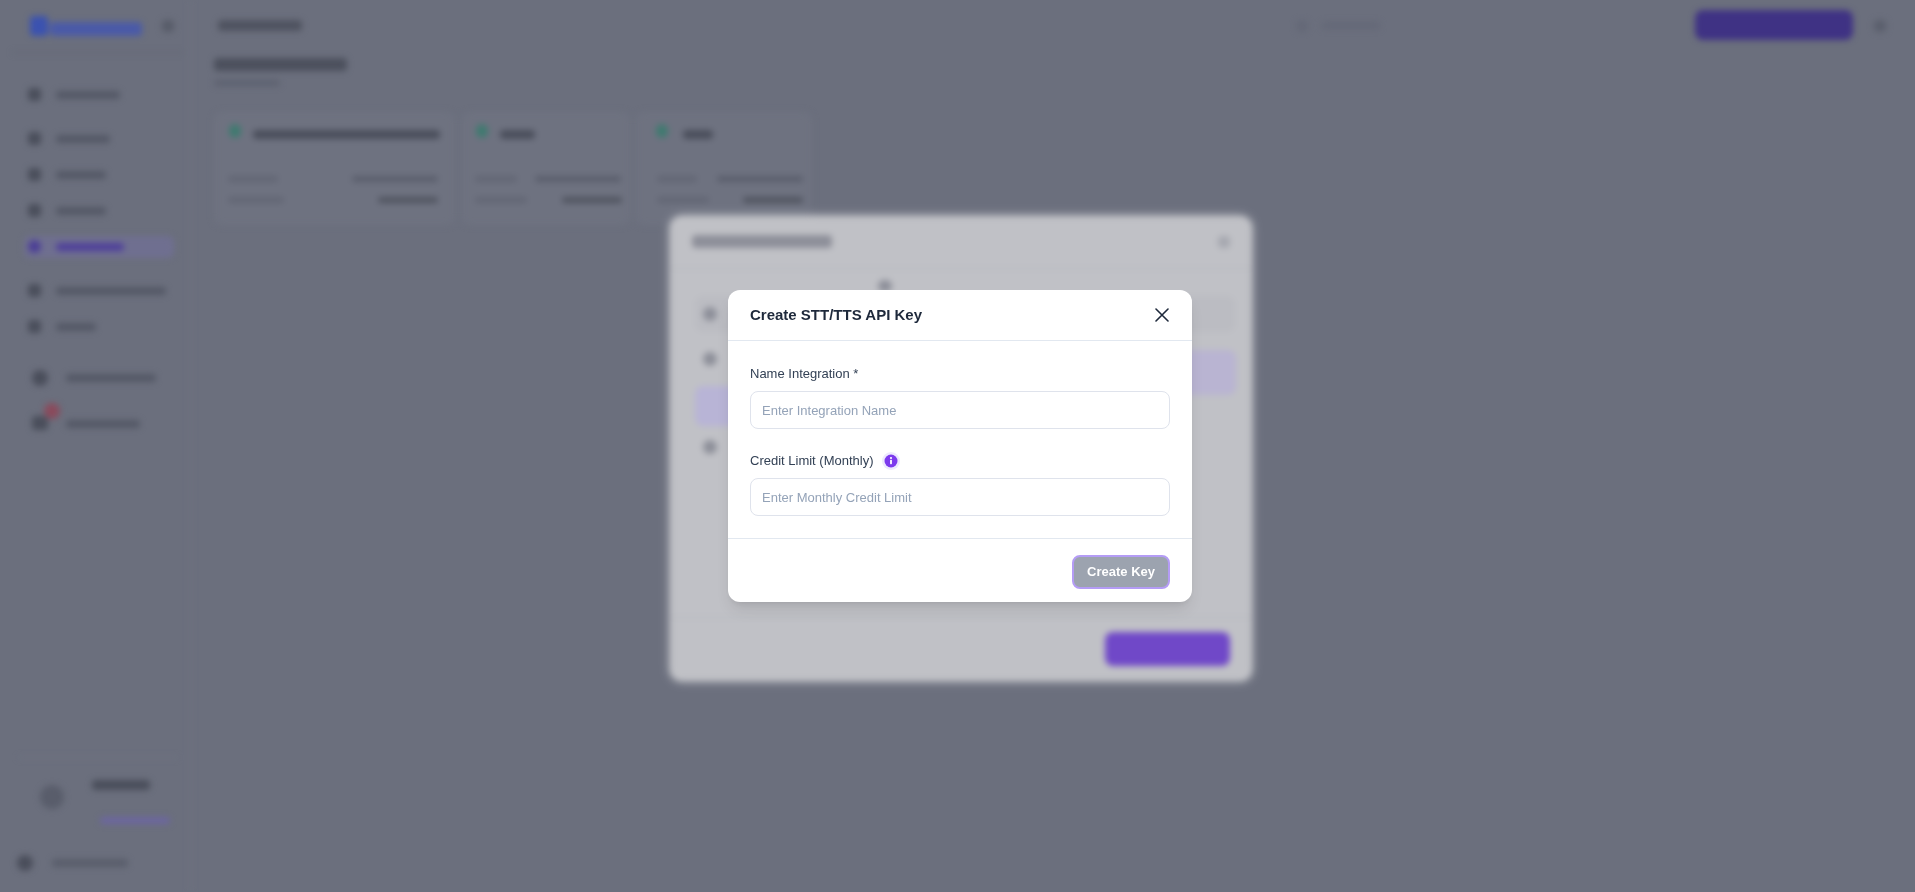 This screenshot has height=892, width=1915. I want to click on input-field: Enter Monthly Credit Limit, so click(960, 497).